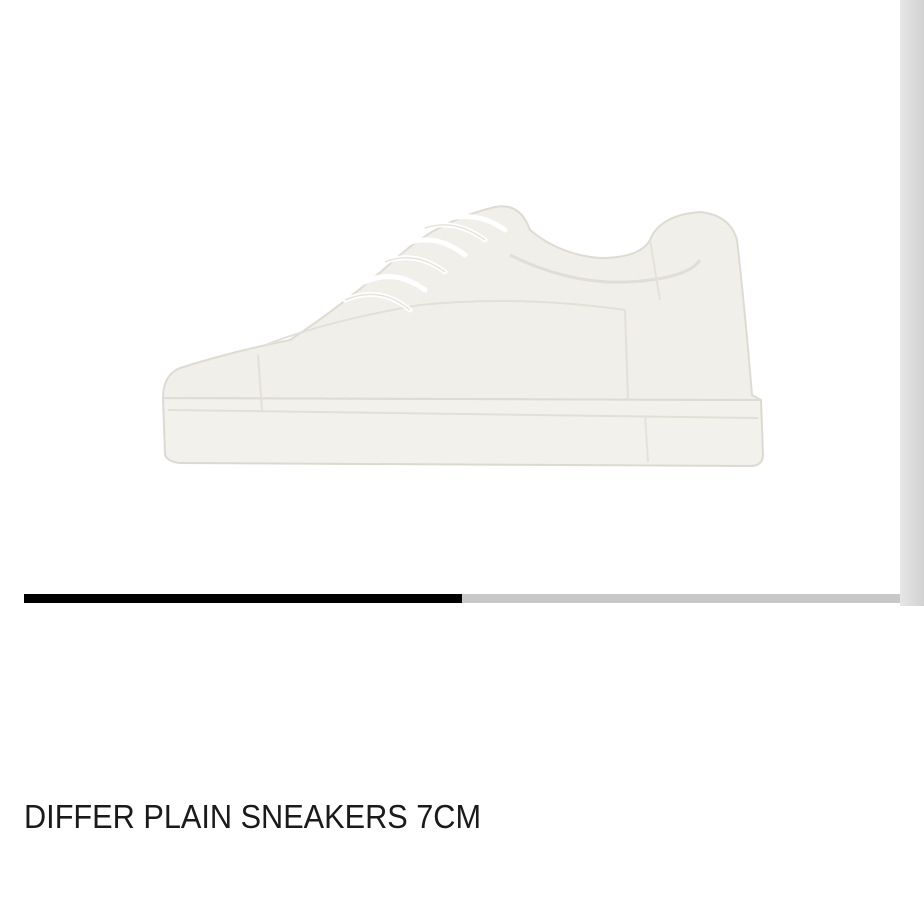 The image size is (924, 924). What do you see at coordinates (253, 816) in the screenshot?
I see `product-title: DIFFER PLAIN SNEAKERS 7CM` at bounding box center [253, 816].